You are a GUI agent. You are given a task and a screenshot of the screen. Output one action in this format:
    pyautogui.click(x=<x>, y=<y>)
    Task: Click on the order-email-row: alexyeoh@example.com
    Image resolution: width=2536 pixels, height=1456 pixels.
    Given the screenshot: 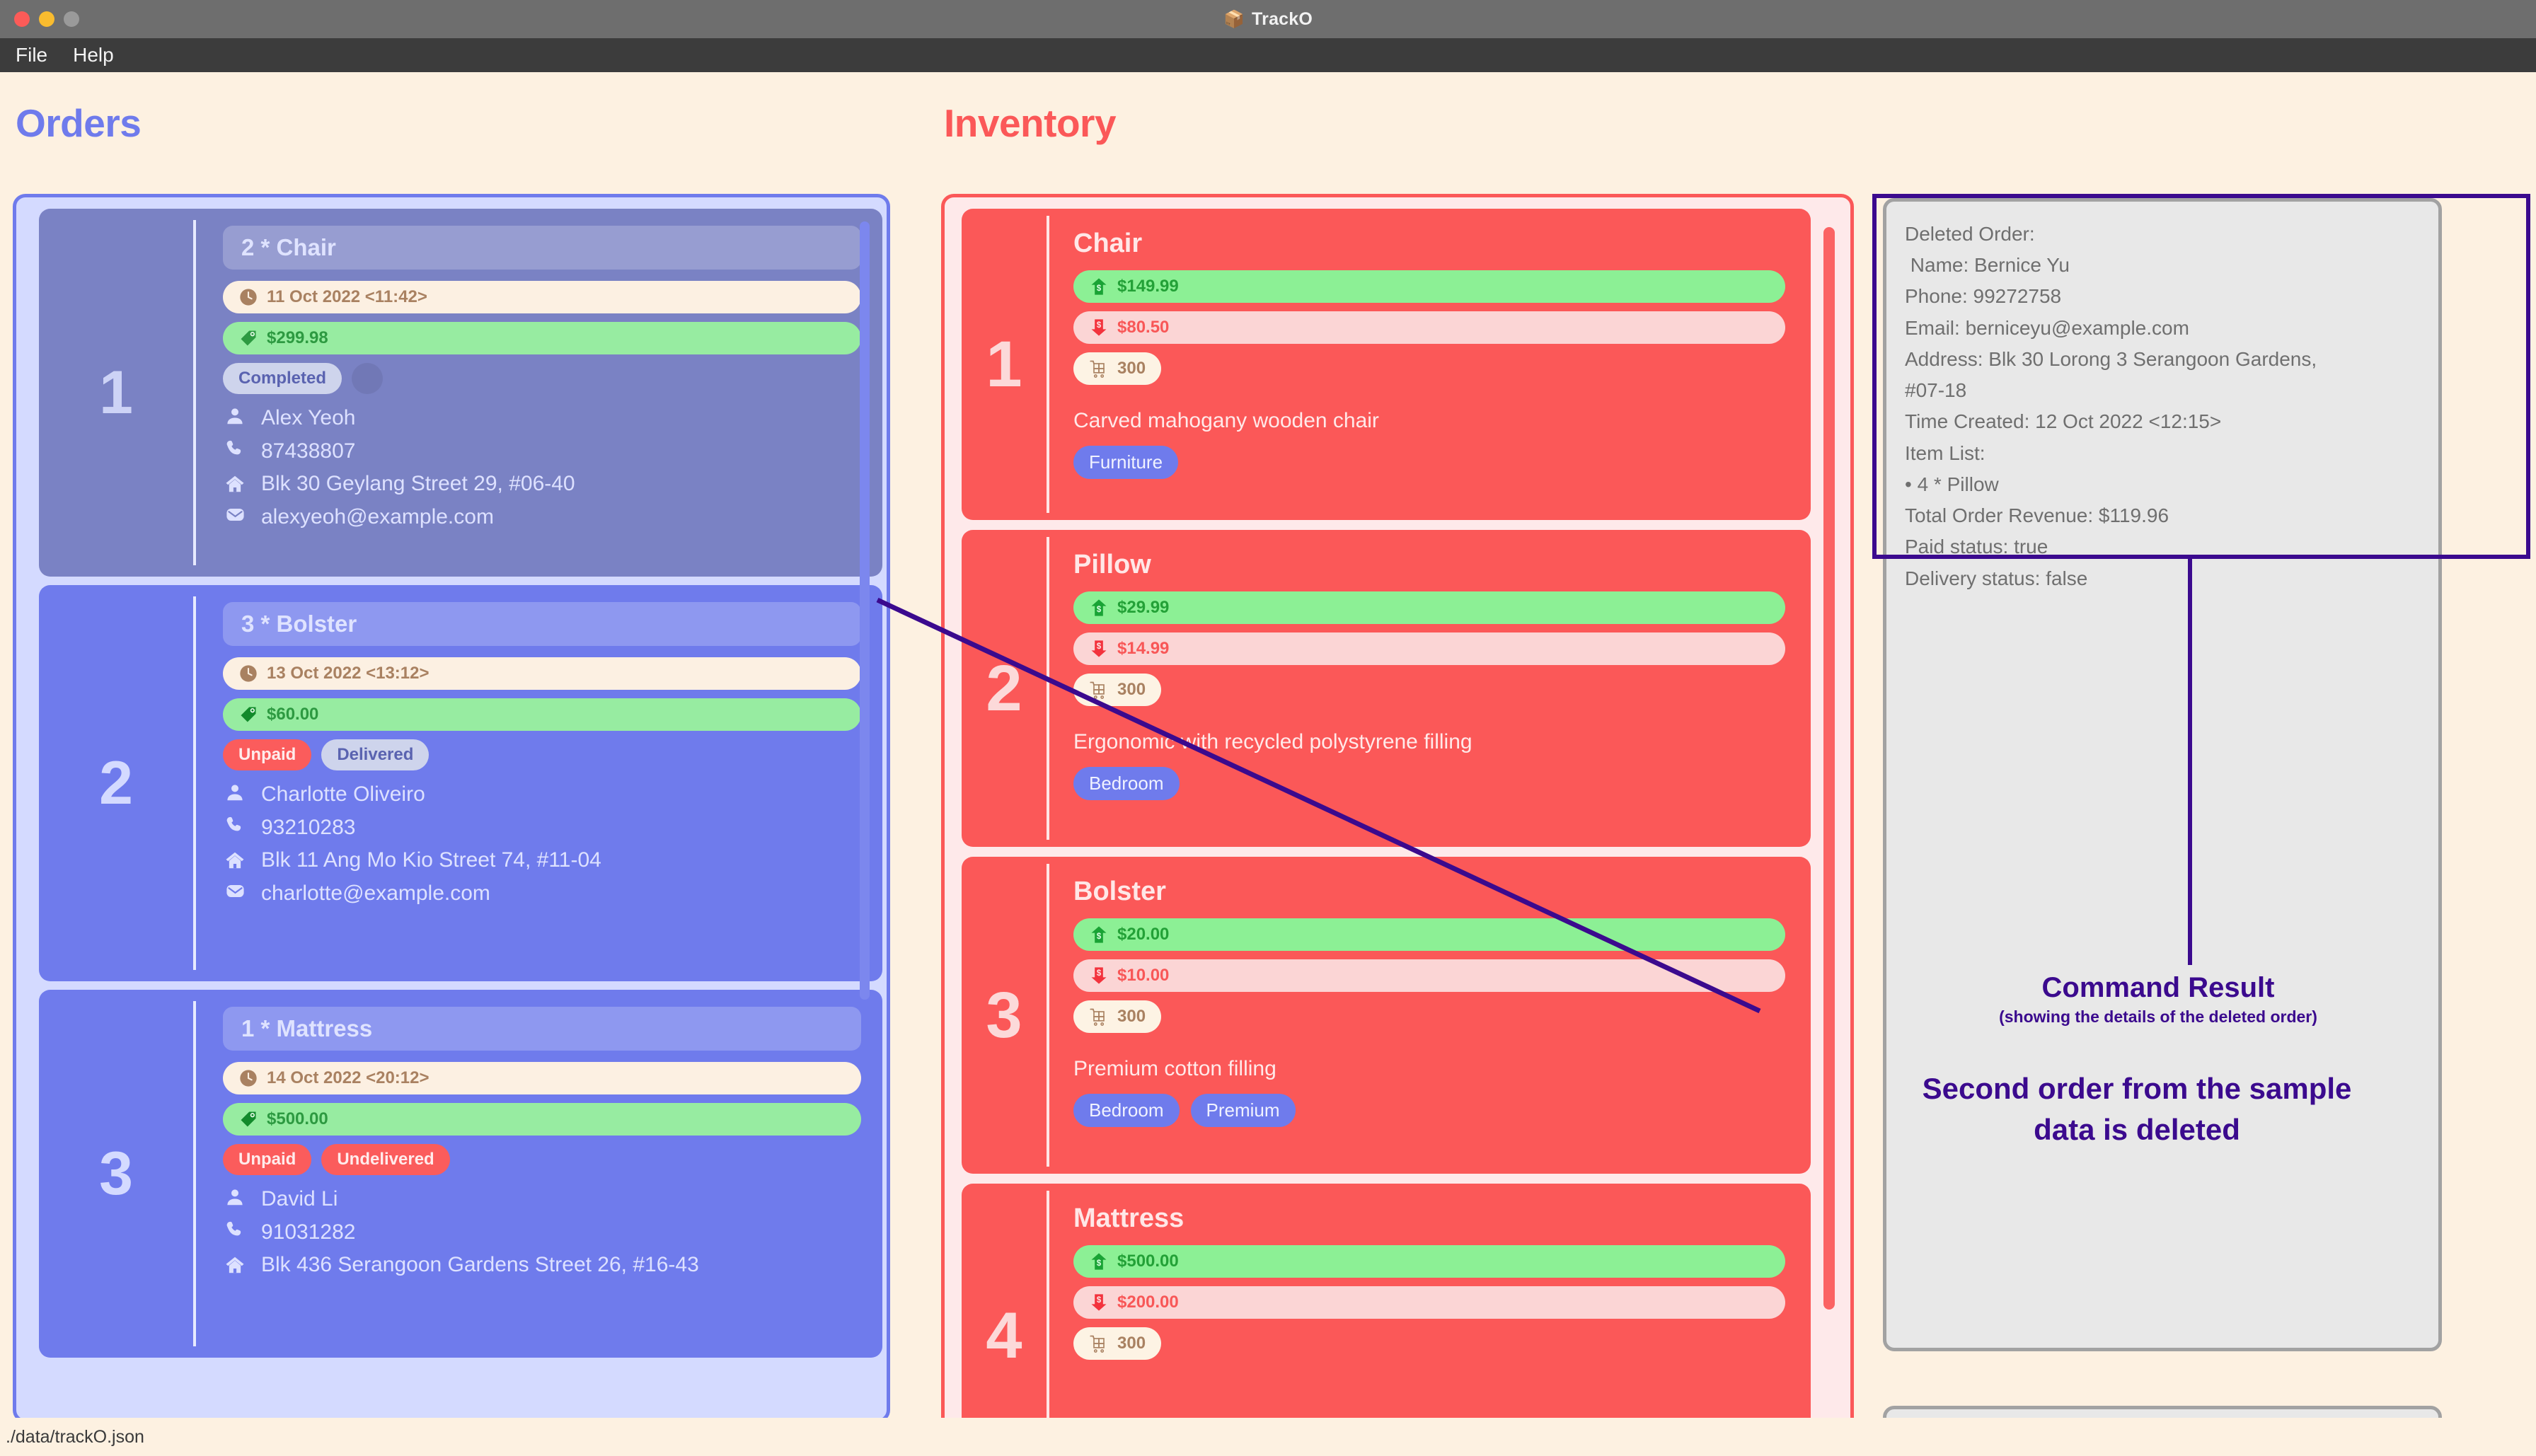 What is the action you would take?
    pyautogui.click(x=542, y=517)
    